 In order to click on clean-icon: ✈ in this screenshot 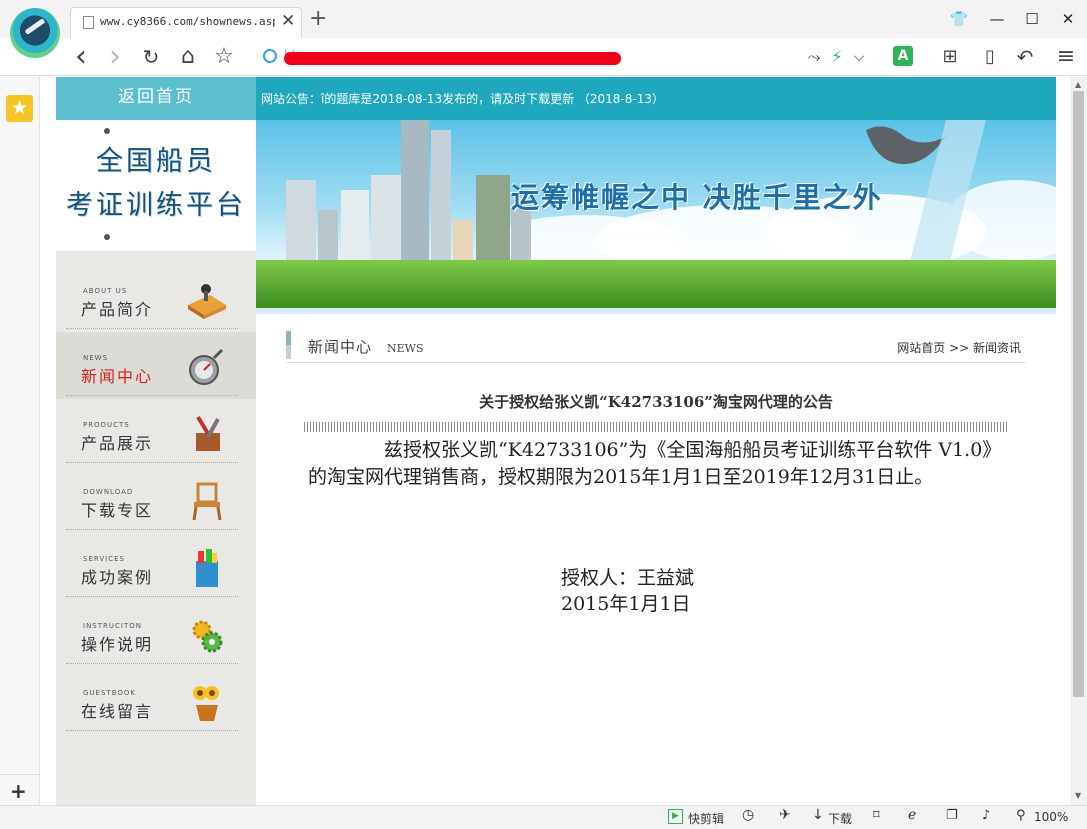, I will do `click(785, 815)`.